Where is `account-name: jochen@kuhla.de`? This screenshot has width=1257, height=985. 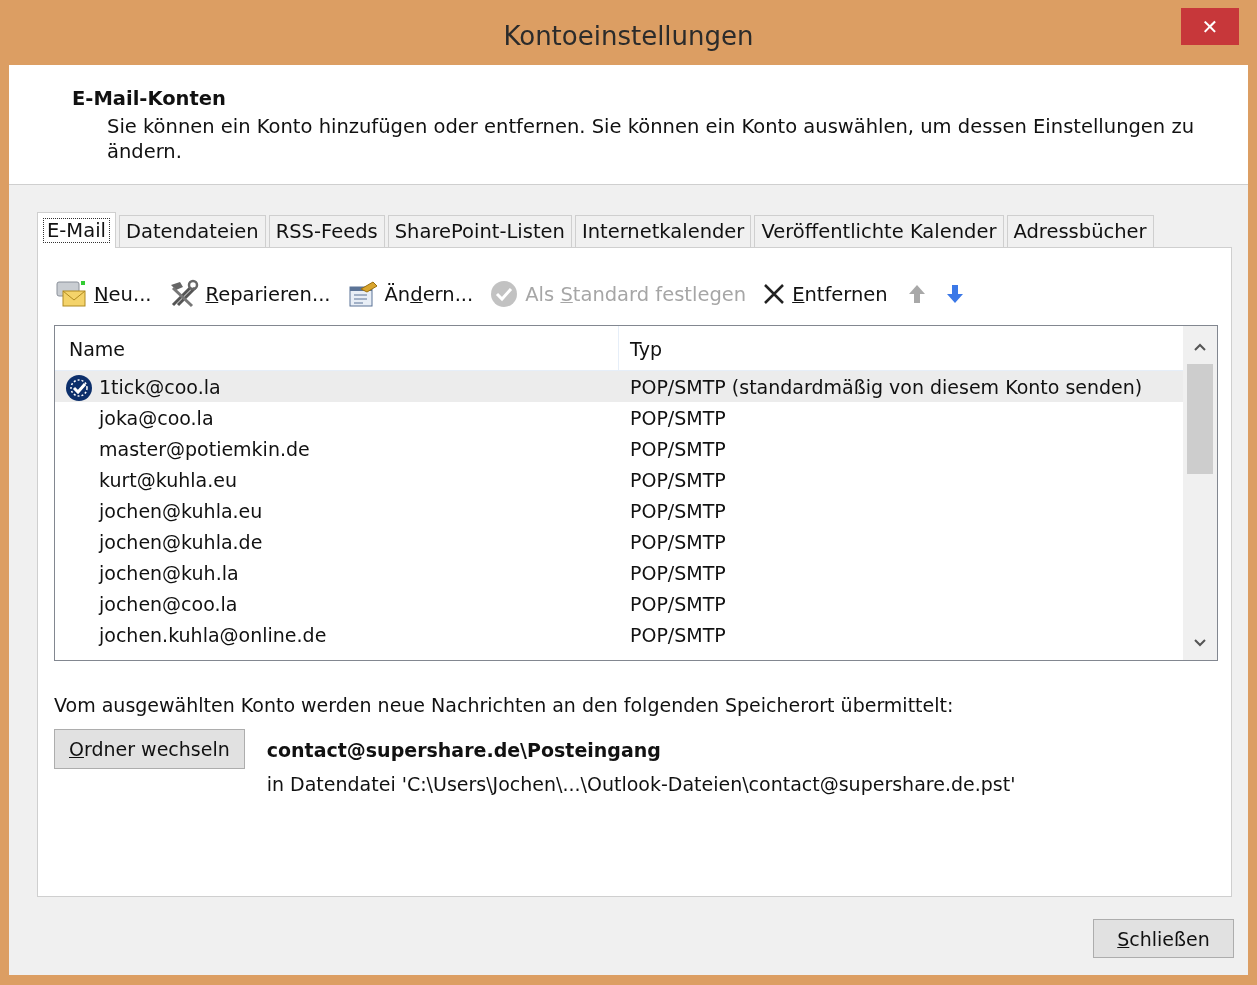
account-name: jochen@kuhla.de is located at coordinates (181, 541).